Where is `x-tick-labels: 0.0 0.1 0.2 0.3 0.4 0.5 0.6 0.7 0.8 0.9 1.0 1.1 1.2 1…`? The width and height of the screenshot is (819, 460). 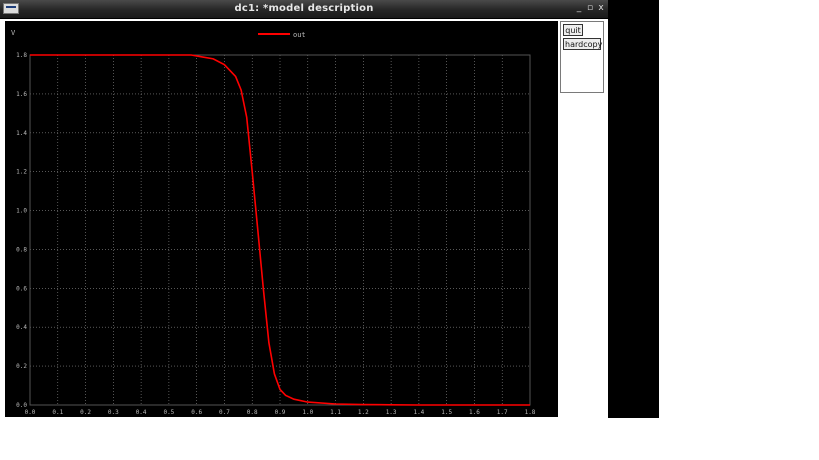 x-tick-labels: 0.0 0.1 0.2 0.3 0.4 0.5 0.6 0.7 0.8 0.9 1.0 1.1 1.2 1… is located at coordinates (280, 412).